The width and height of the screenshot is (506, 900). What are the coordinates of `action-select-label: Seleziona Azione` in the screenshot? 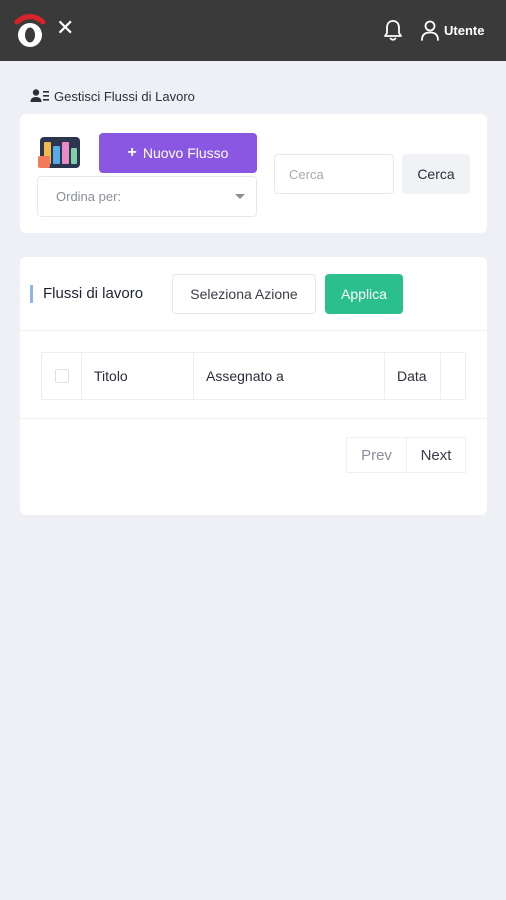 It's located at (244, 294).